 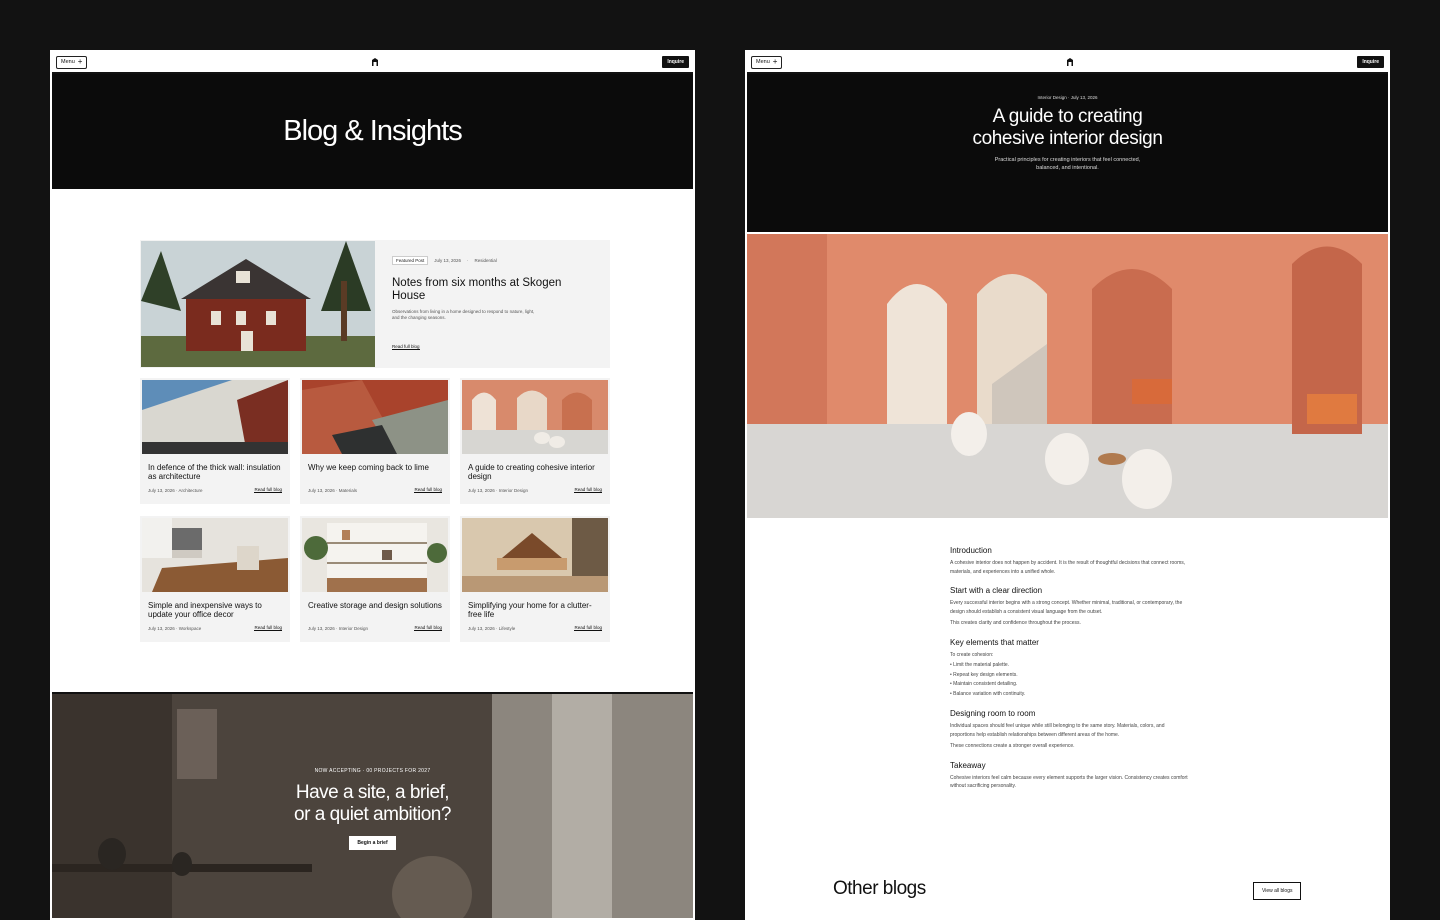 What do you see at coordinates (1067, 376) in the screenshot?
I see `article-hero-image` at bounding box center [1067, 376].